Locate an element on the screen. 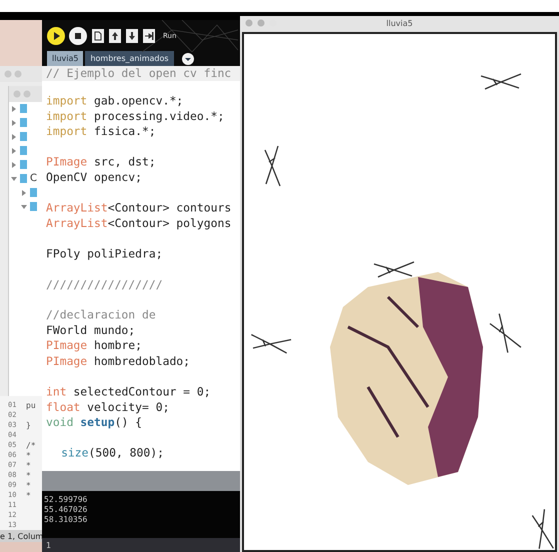 The height and width of the screenshot is (552, 559). code-line: import gab.opencv.*; is located at coordinates (115, 100).